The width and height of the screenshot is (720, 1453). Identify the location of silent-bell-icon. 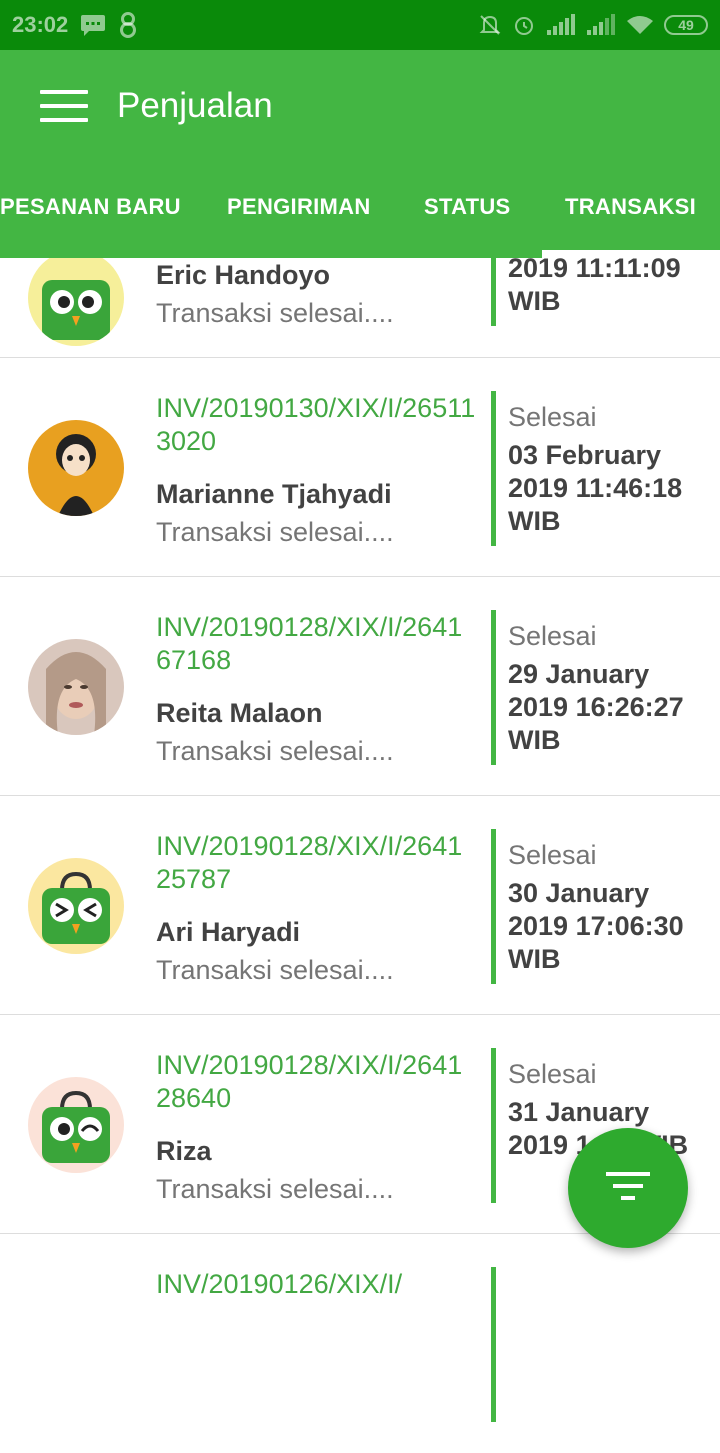
(490, 25).